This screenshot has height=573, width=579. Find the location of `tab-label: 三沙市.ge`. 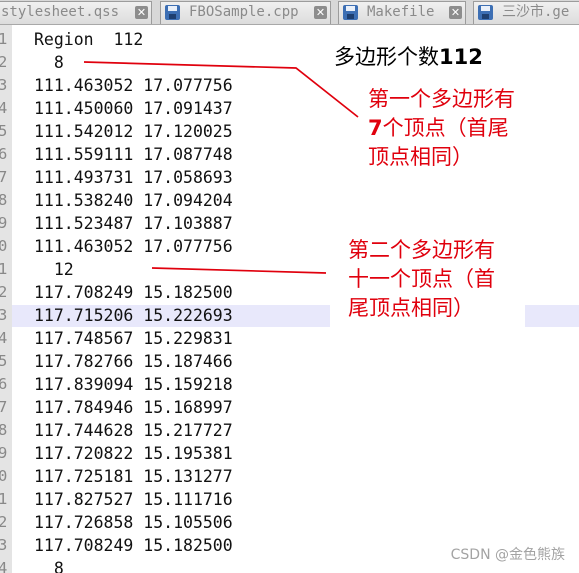

tab-label: 三沙市.ge is located at coordinates (536, 12).